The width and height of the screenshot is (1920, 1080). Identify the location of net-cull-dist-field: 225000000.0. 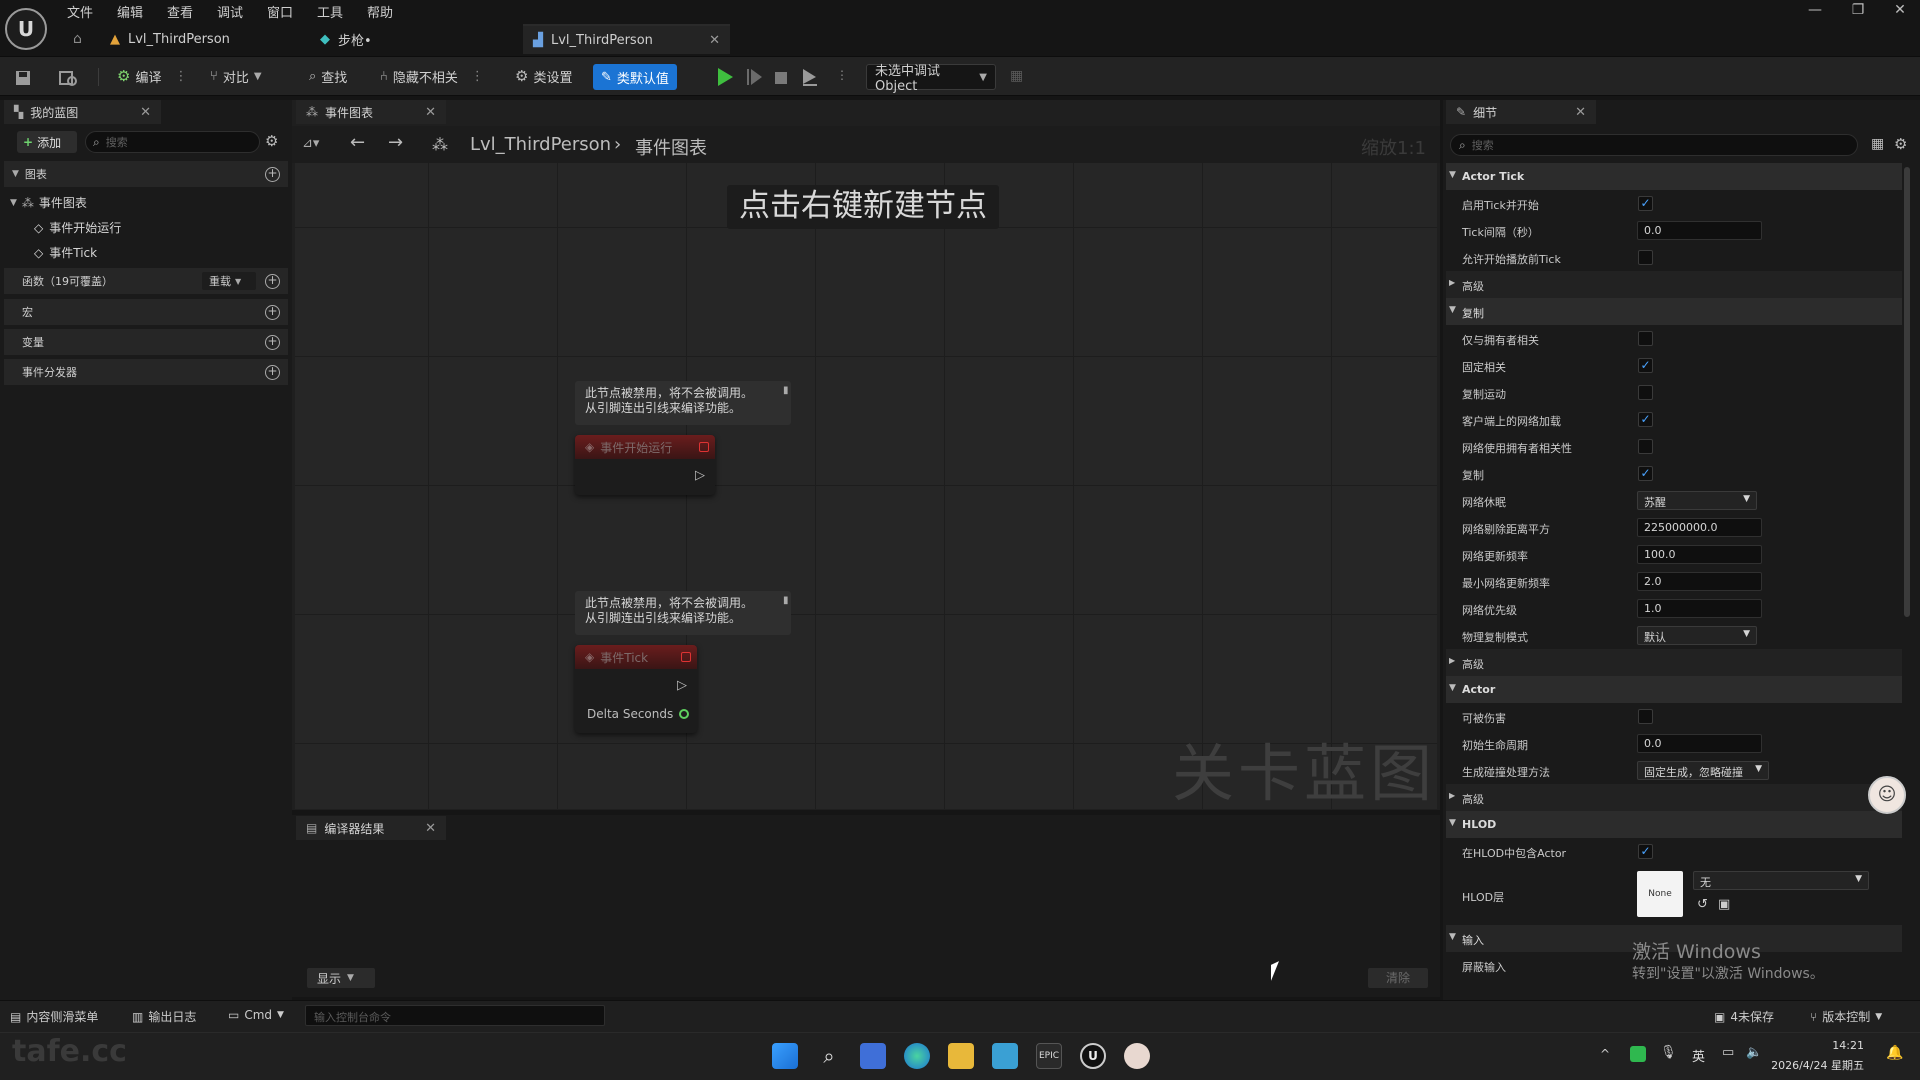
(1699, 527).